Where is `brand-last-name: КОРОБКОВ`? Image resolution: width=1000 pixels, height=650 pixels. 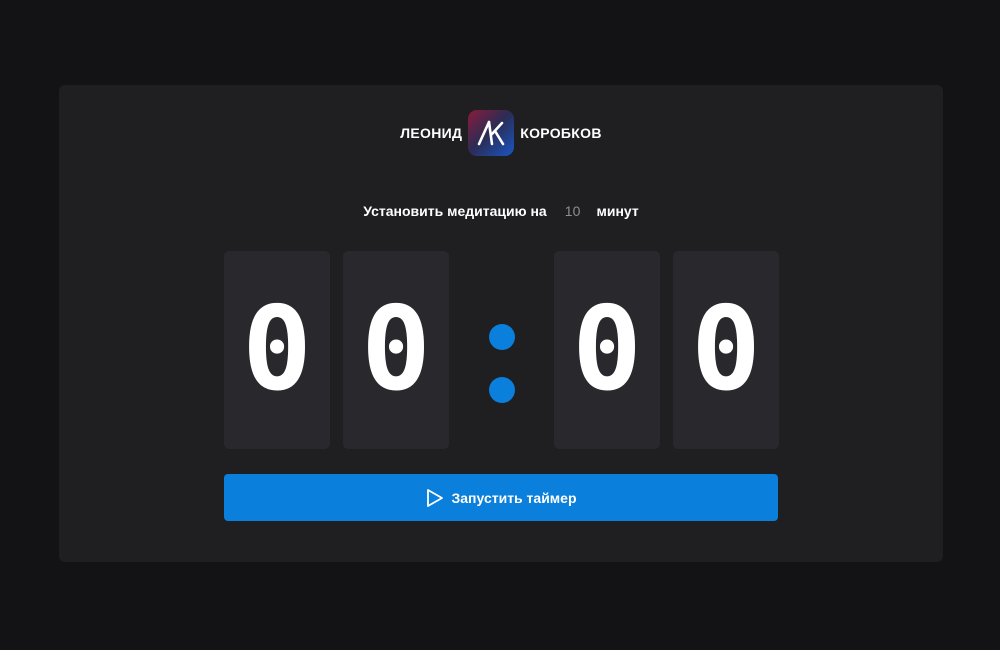
brand-last-name: КОРОБКОВ is located at coordinates (561, 133).